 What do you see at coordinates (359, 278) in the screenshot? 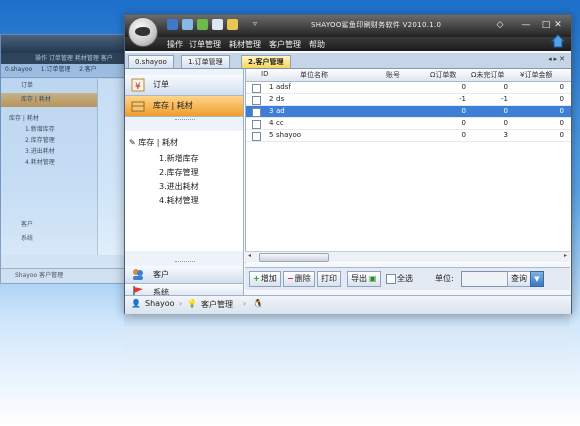
I see `export-button-label: 导出` at bounding box center [359, 278].